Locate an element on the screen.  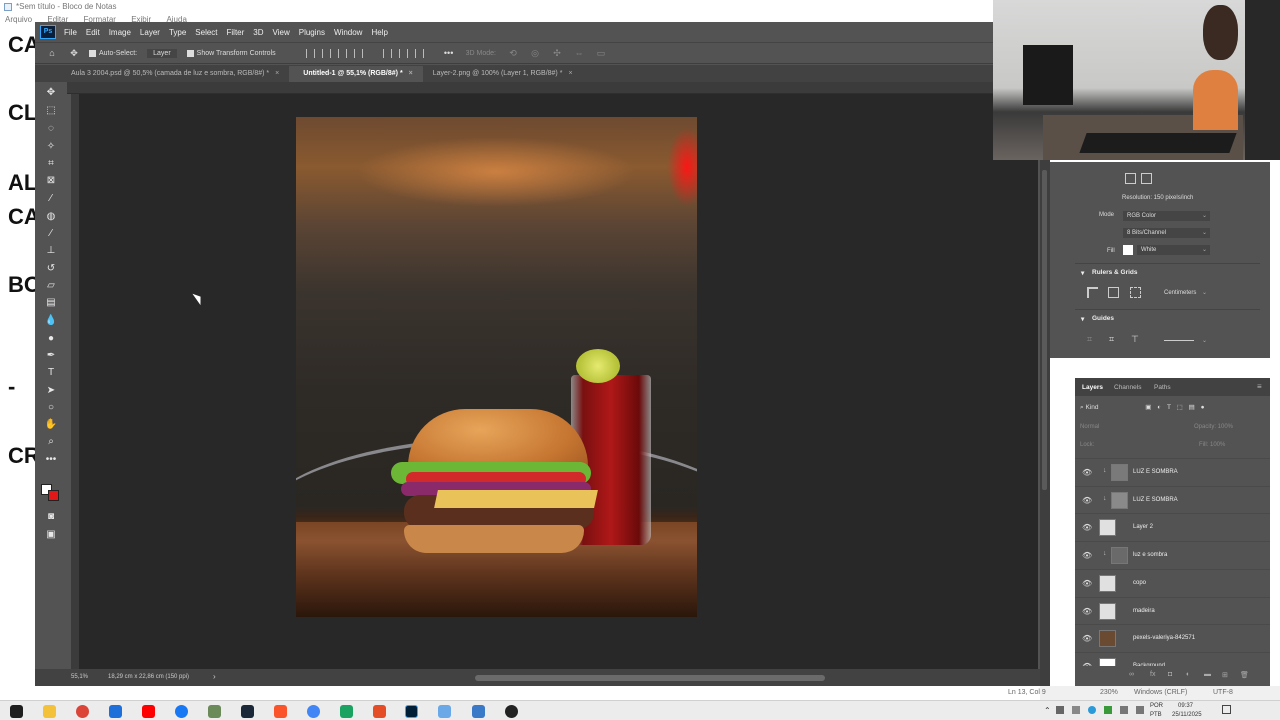
layer-name: pexels-valeriya-842571 is located at coordinates (1164, 638).